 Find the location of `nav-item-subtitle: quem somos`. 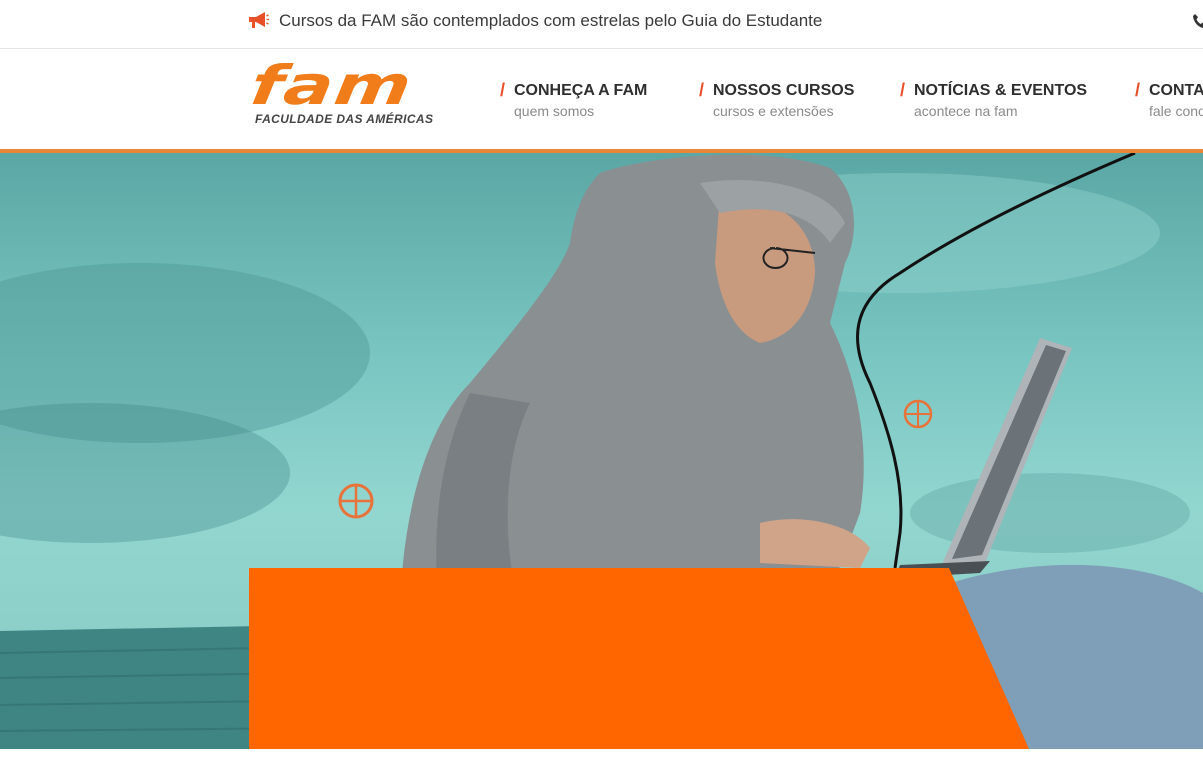

nav-item-subtitle: quem somos is located at coordinates (554, 111).